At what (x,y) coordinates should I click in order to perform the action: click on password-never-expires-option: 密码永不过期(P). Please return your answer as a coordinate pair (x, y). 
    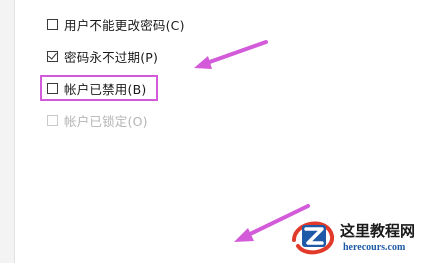
    Looking at the image, I should click on (102, 56).